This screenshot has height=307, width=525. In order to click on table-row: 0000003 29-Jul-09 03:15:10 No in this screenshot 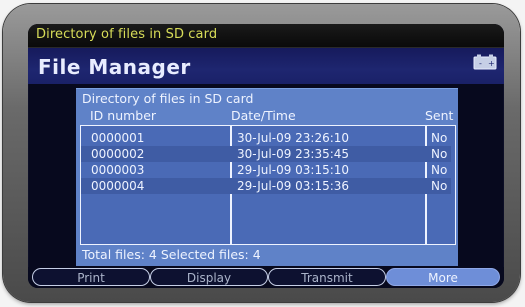, I will do `click(266, 170)`.